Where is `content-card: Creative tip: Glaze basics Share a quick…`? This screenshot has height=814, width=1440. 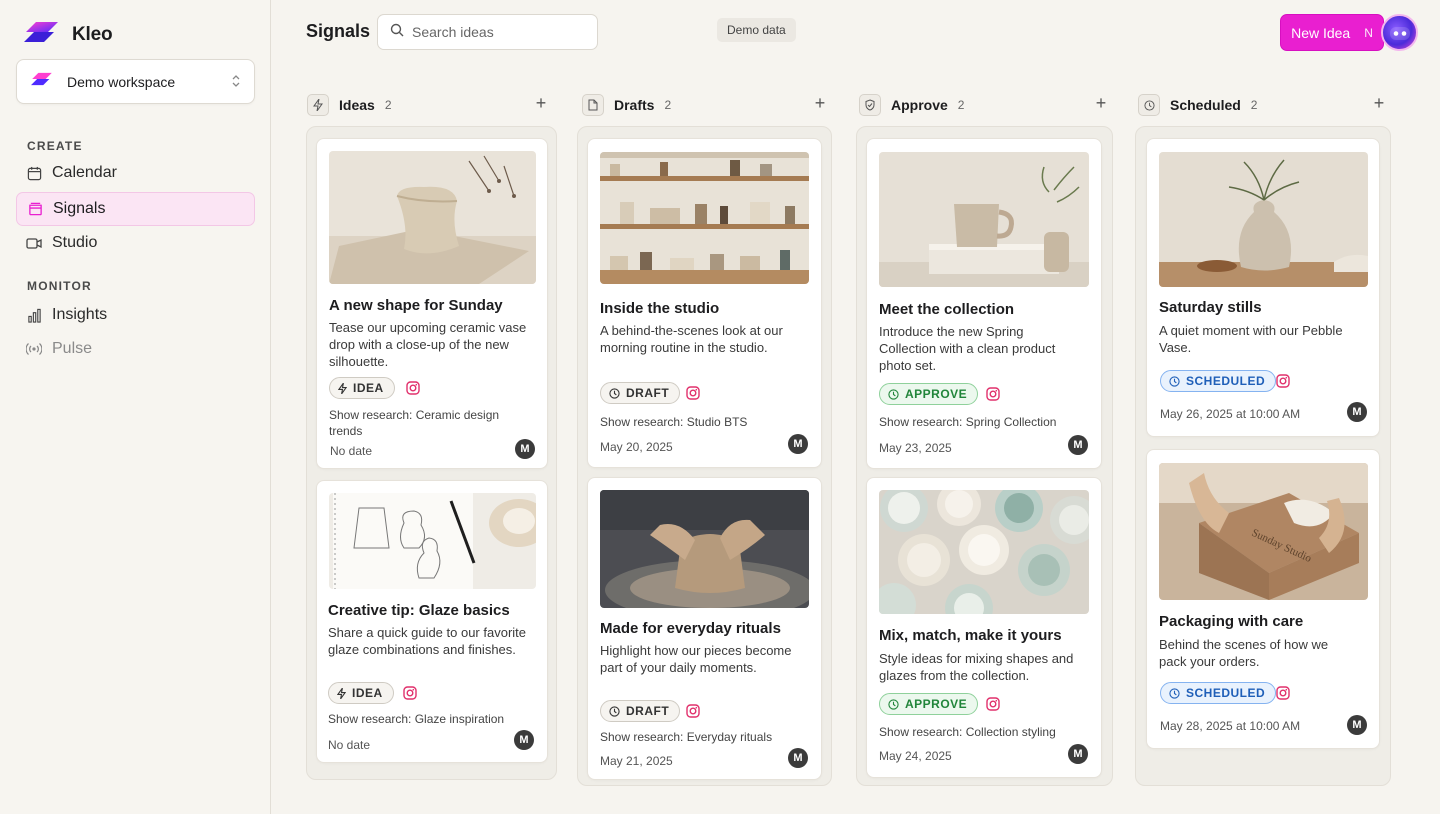 content-card: Creative tip: Glaze basics Share a quick… is located at coordinates (432, 621).